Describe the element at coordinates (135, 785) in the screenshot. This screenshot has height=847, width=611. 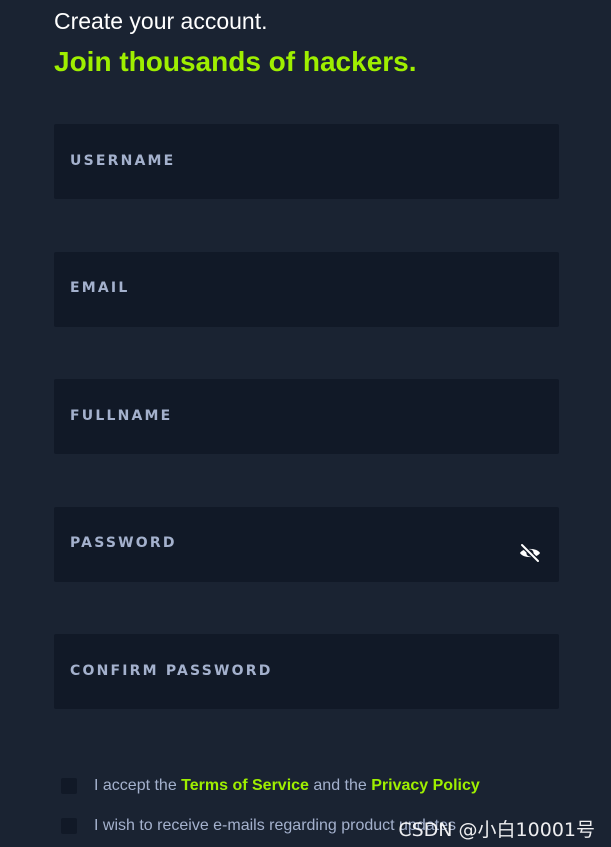
I see `terms-prefix: I accept the` at that location.